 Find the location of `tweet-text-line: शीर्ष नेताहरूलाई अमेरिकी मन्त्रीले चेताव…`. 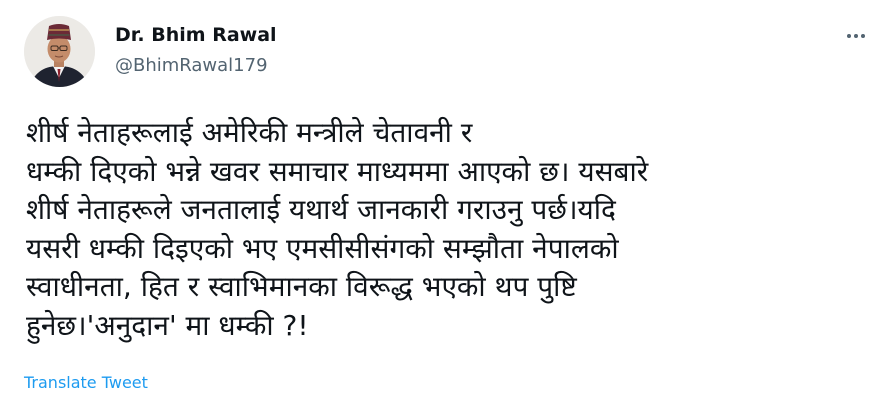

tweet-text-line: शीर्ष नेताहरूलाई अमेरिकी मन्त्रीले चेताव… is located at coordinates (249, 132).